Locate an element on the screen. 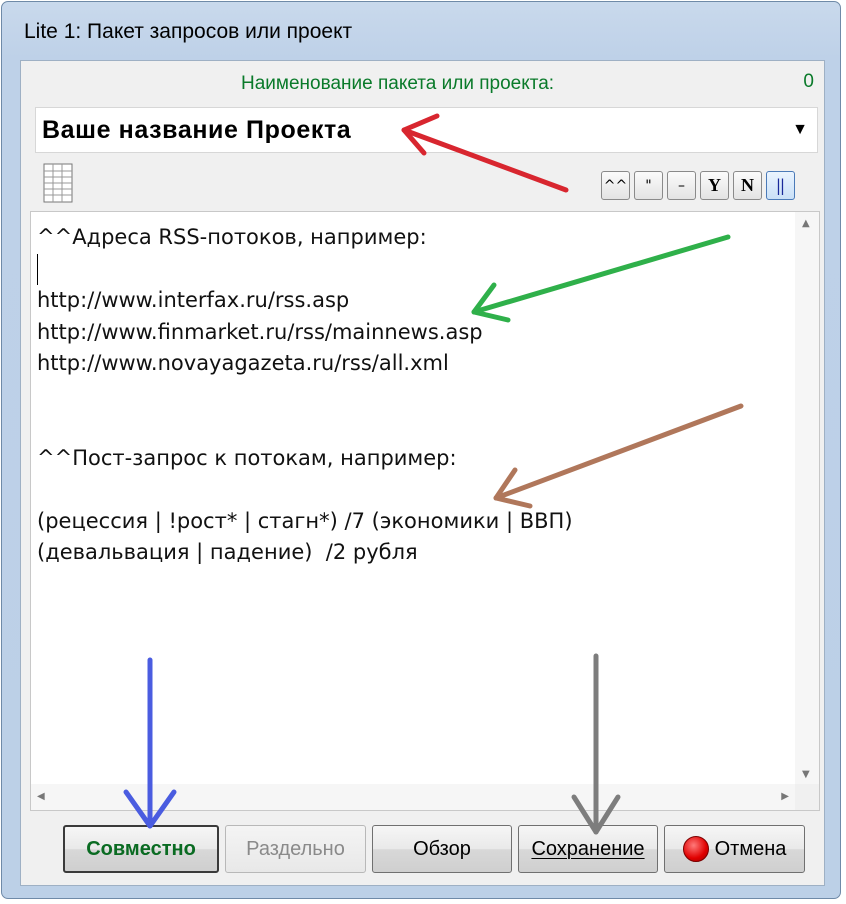  stop-icon is located at coordinates (695, 849).